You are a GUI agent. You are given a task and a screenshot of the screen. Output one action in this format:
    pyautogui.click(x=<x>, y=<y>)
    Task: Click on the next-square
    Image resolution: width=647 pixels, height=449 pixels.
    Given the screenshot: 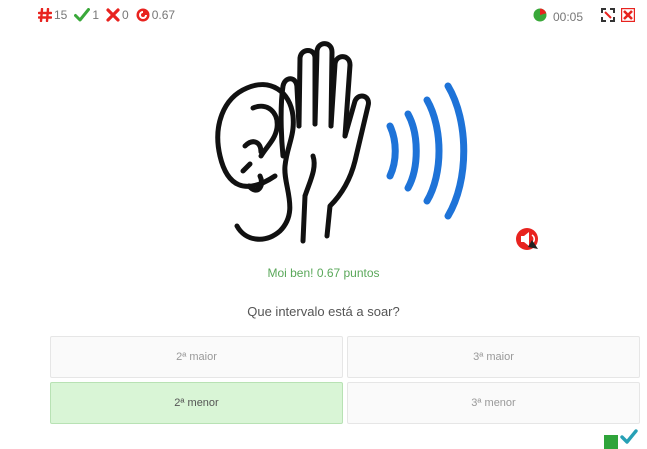 What is the action you would take?
    pyautogui.click(x=611, y=442)
    